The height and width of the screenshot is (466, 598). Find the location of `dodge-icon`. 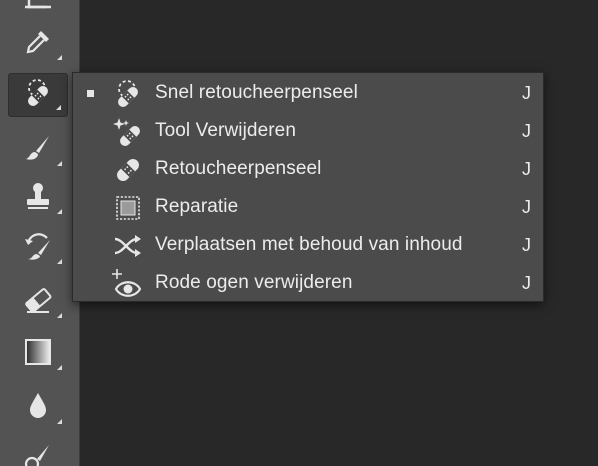

dodge-icon is located at coordinates (38, 452).